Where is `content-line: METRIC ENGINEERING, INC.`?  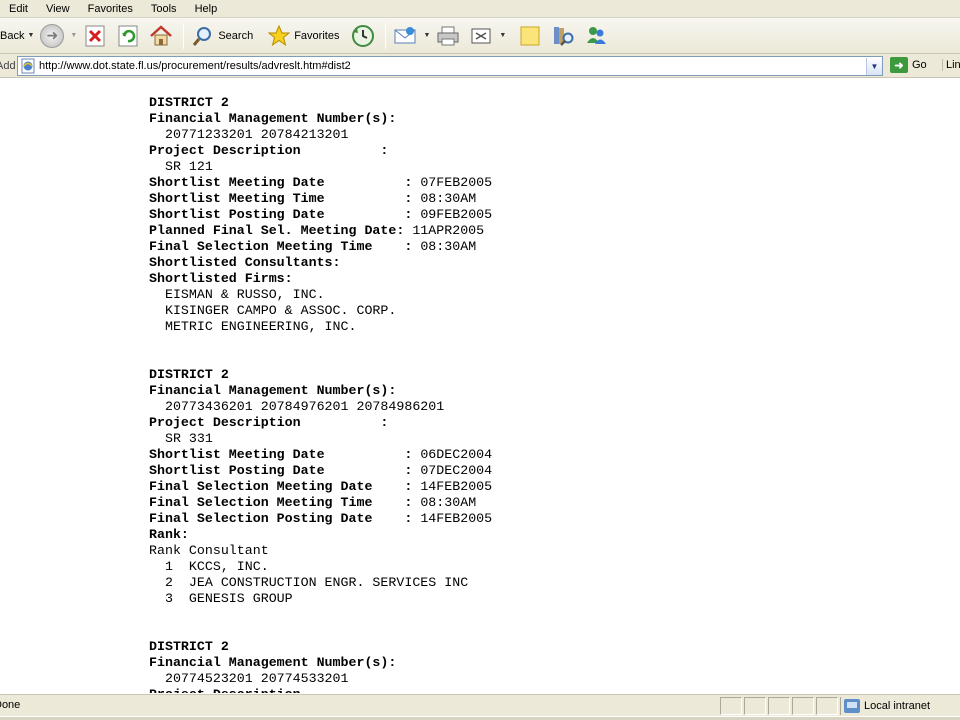 content-line: METRIC ENGINEERING, INC. is located at coordinates (320, 327).